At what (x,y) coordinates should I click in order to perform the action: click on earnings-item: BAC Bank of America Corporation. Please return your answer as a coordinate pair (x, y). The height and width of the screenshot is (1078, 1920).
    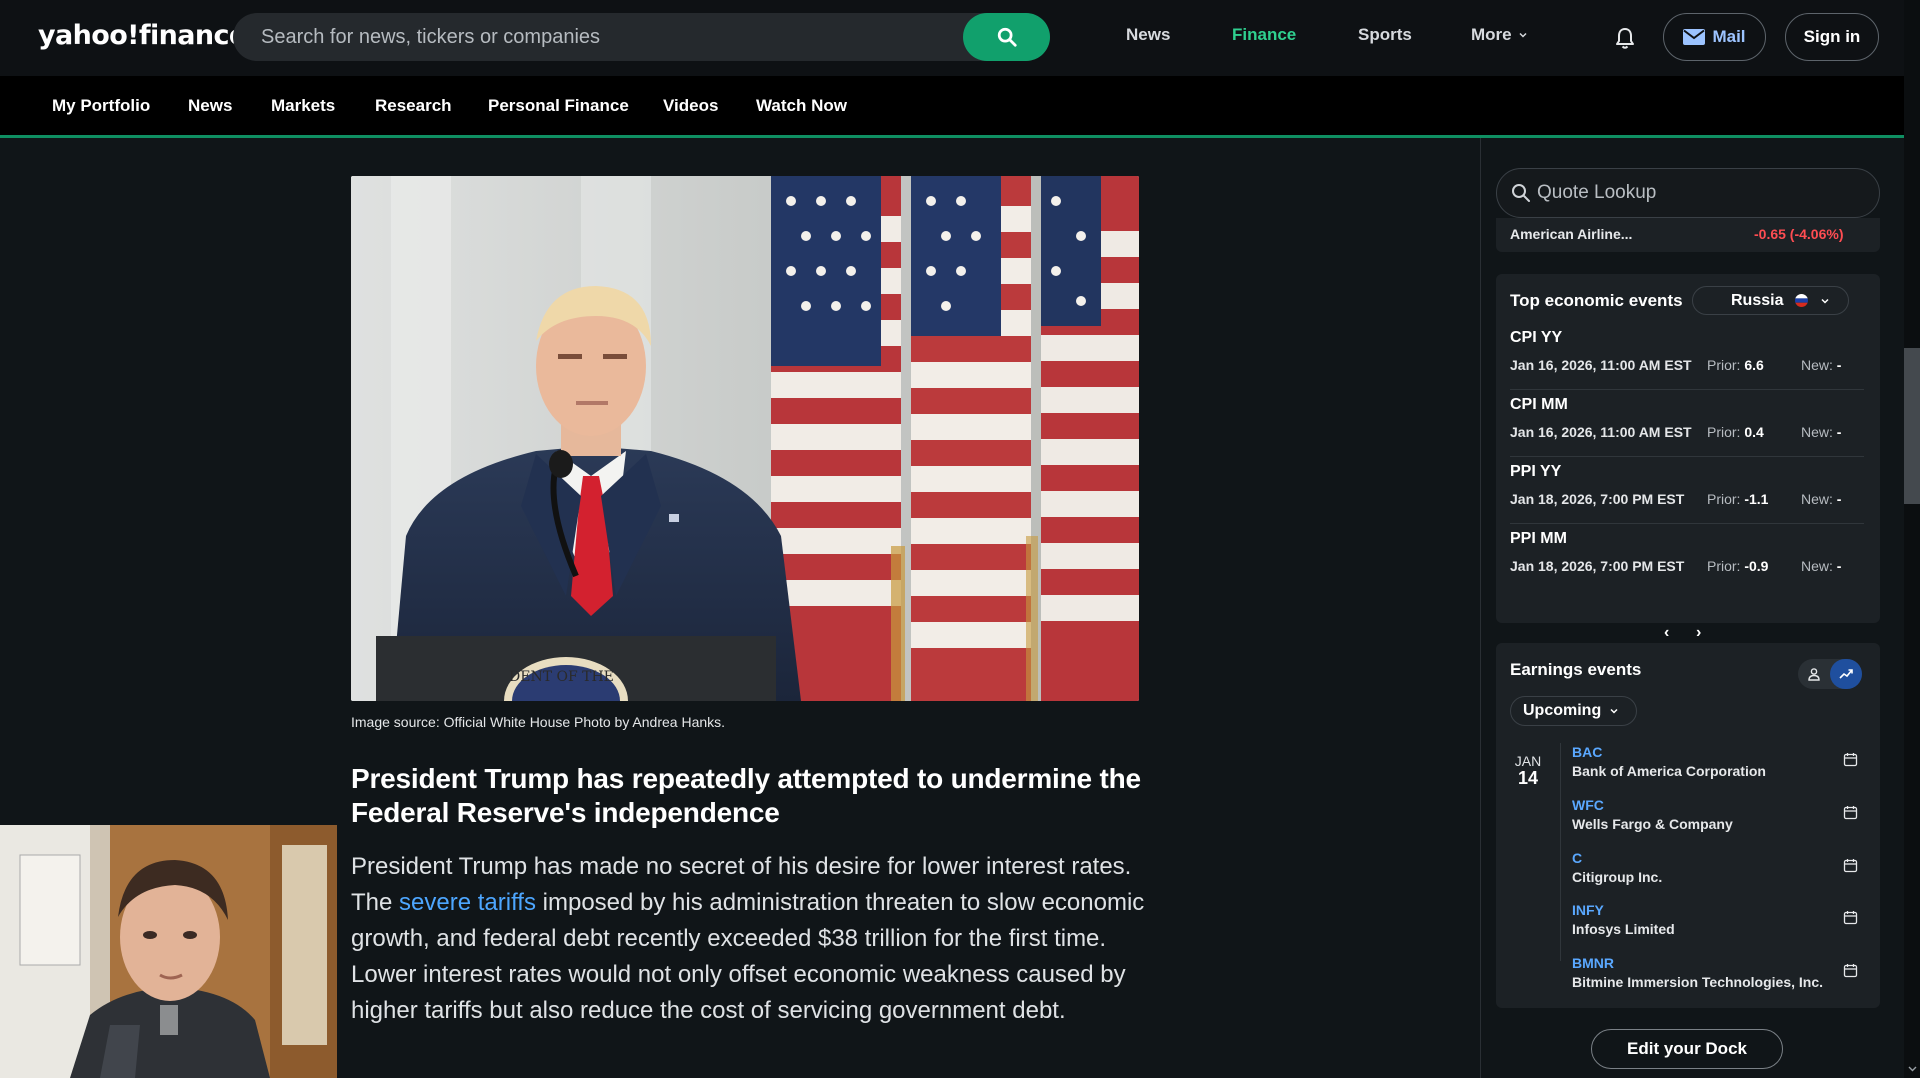
    Looking at the image, I should click on (1719, 769).